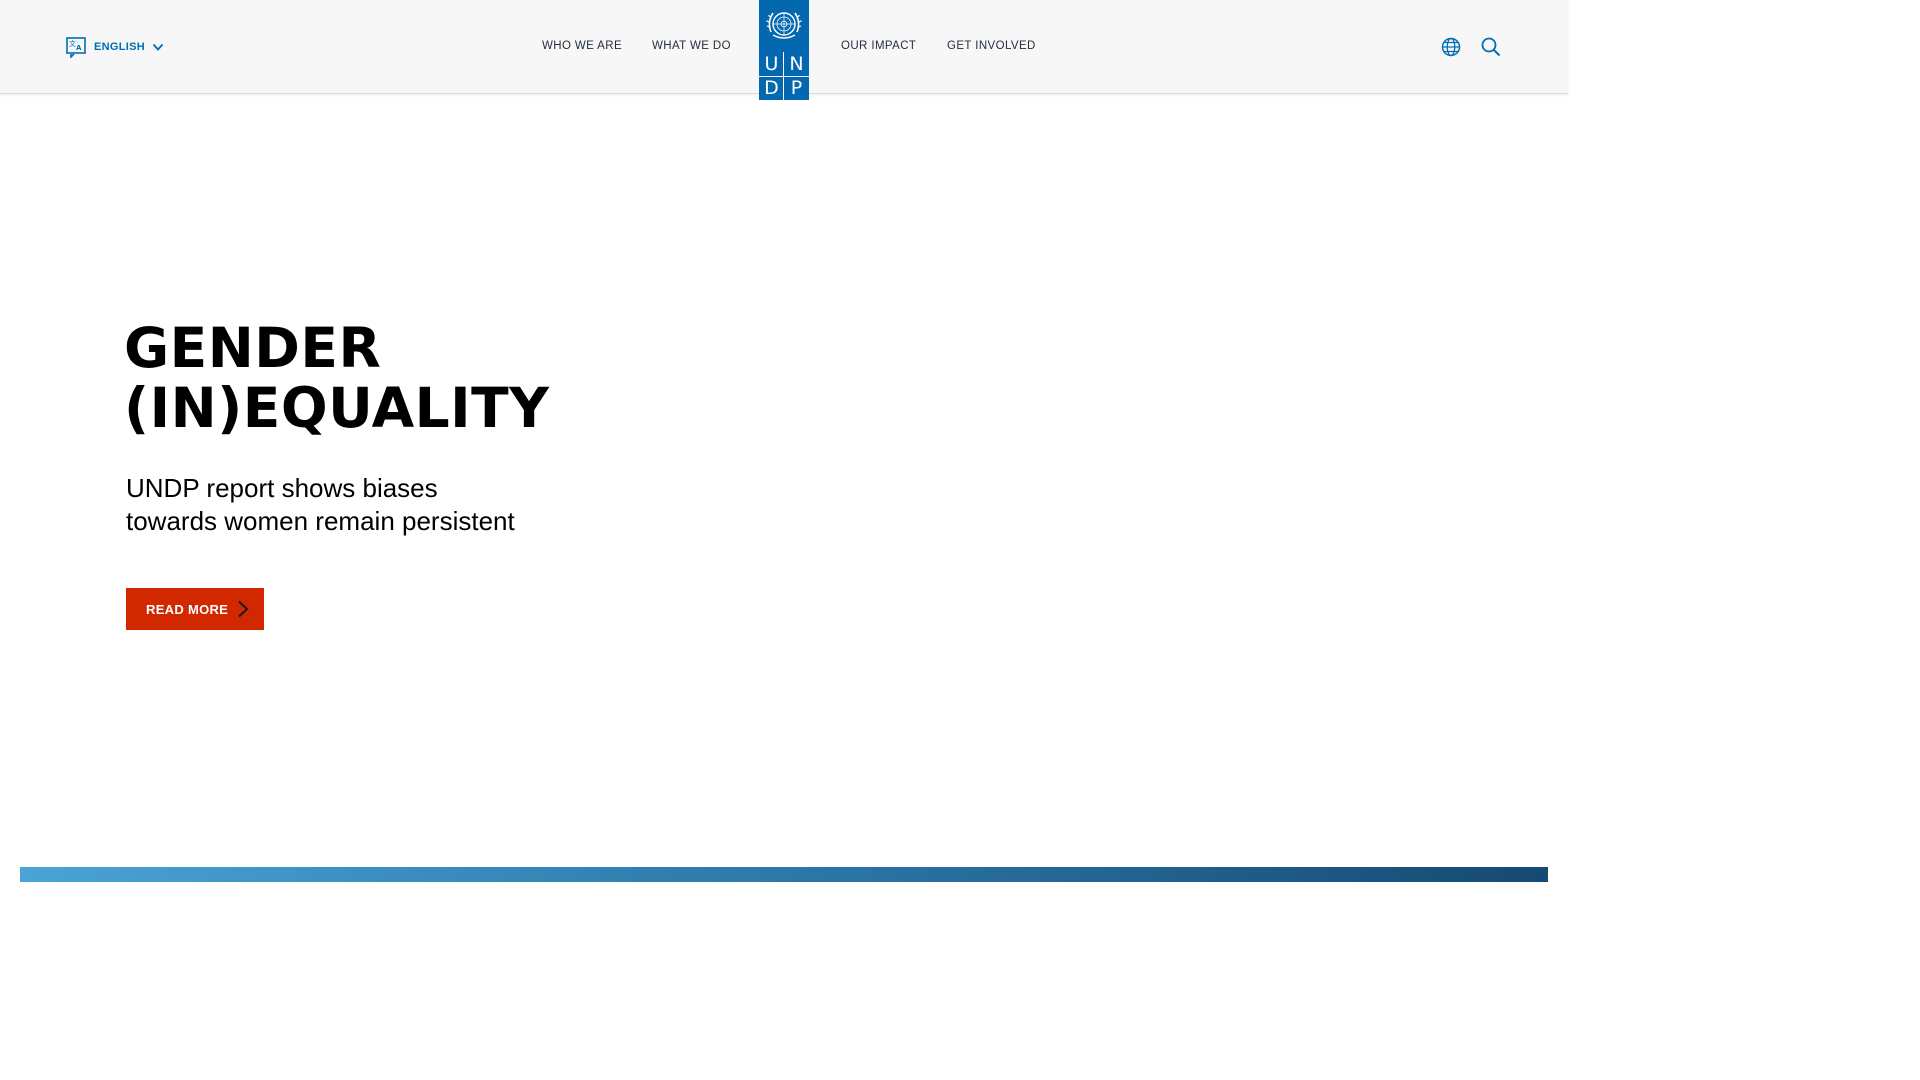 This screenshot has width=1920, height=1080. Describe the element at coordinates (187, 609) in the screenshot. I see `read-more-label: READ MORE` at that location.